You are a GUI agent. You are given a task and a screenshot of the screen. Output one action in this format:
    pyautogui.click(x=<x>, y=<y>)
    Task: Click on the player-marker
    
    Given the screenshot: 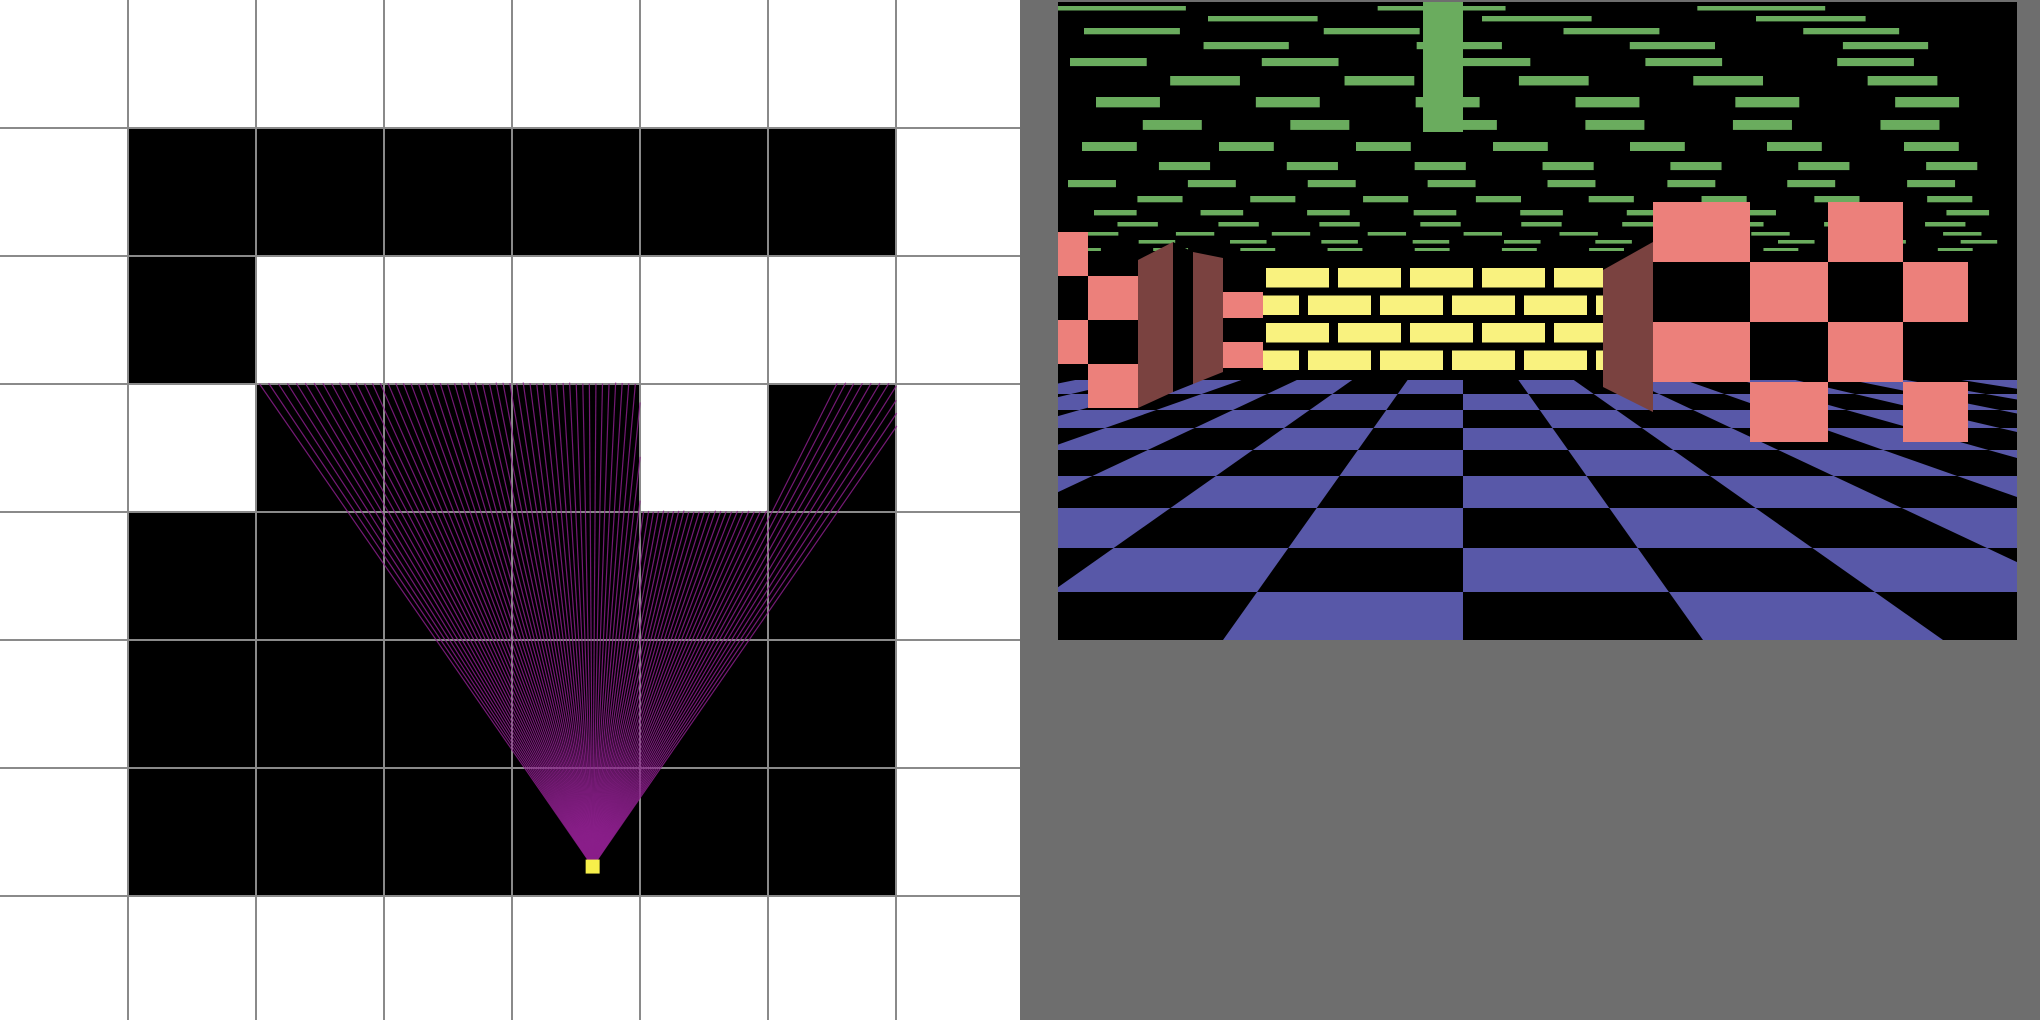 What is the action you would take?
    pyautogui.click(x=592, y=866)
    